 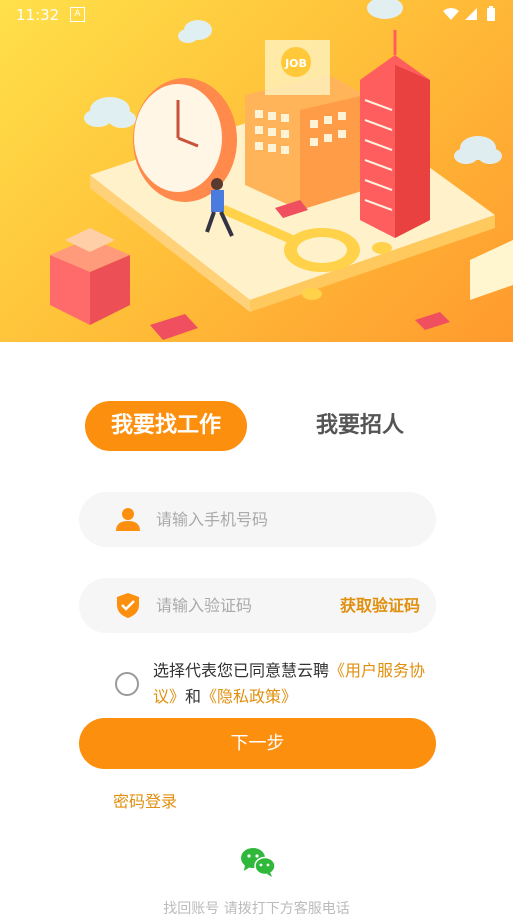 I want to click on status-icons, so click(x=470, y=16).